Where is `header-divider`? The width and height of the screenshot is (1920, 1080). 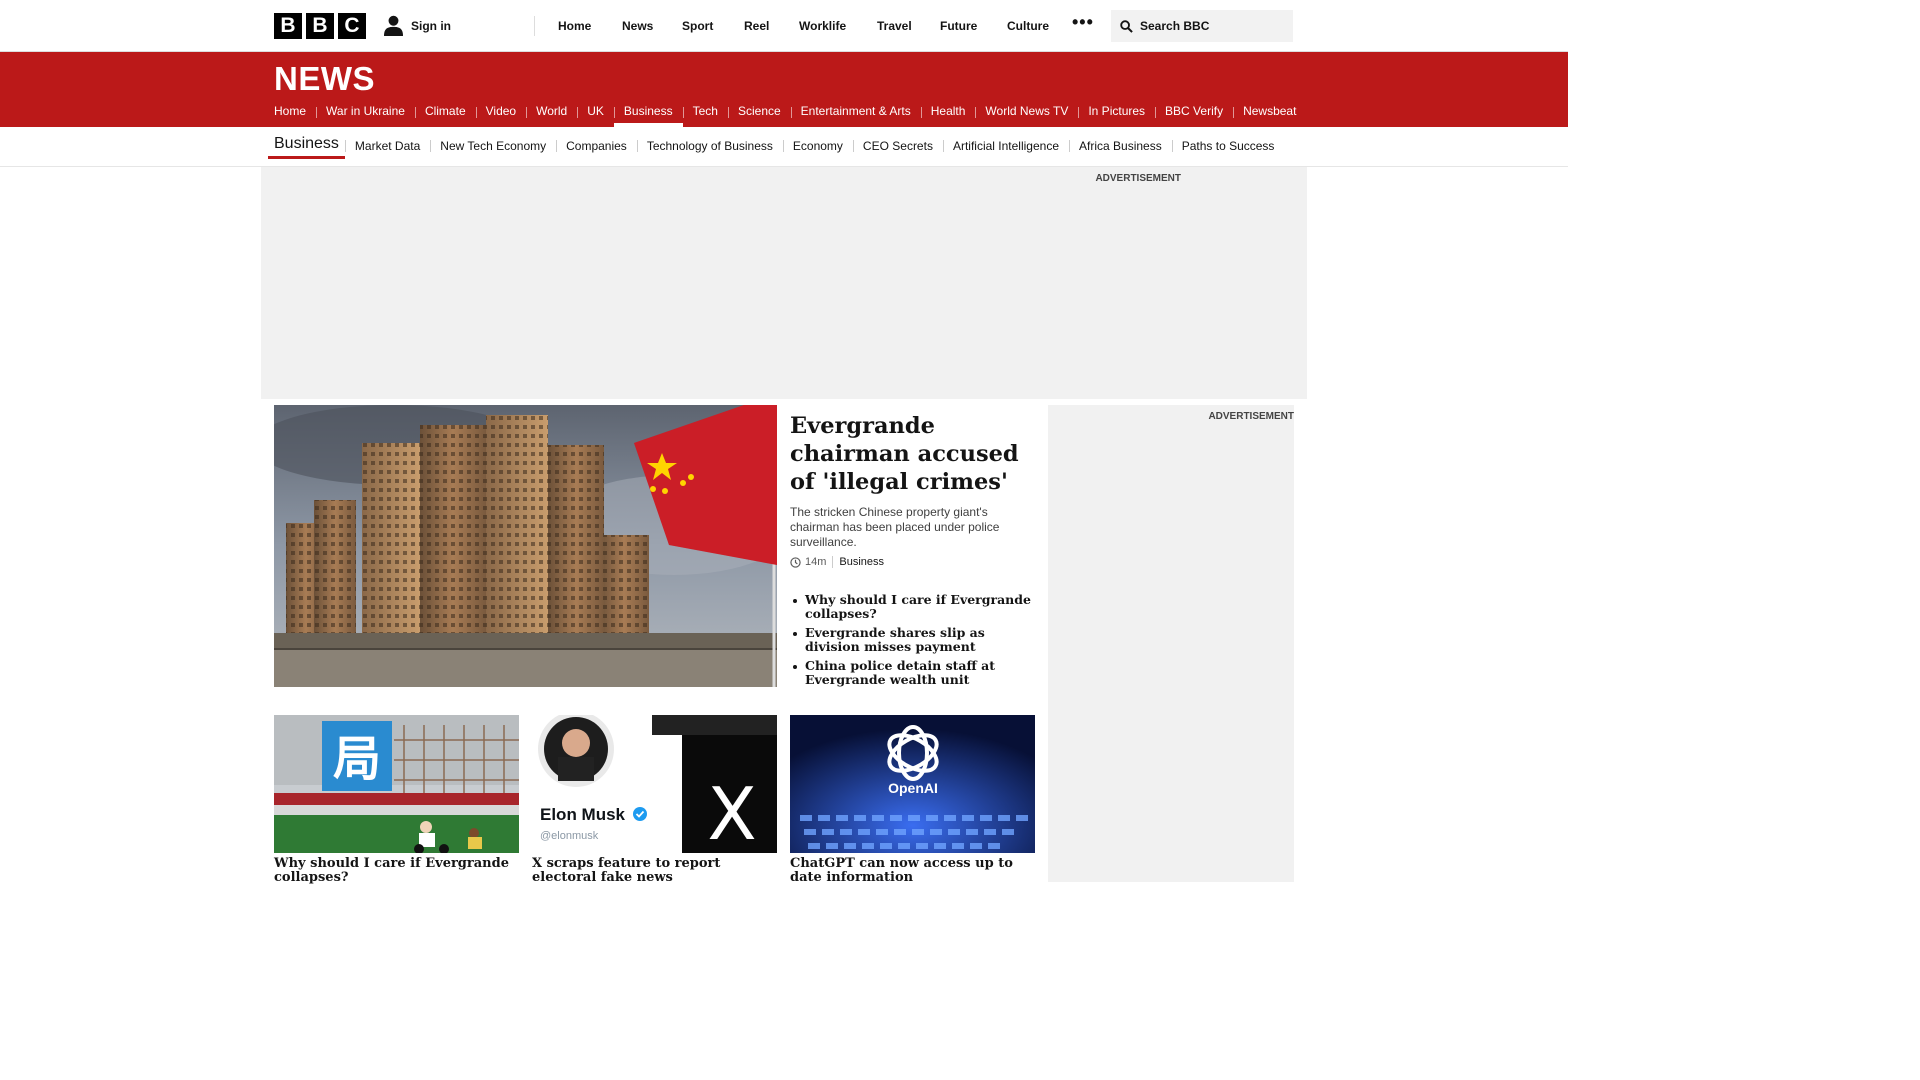 header-divider is located at coordinates (534, 26).